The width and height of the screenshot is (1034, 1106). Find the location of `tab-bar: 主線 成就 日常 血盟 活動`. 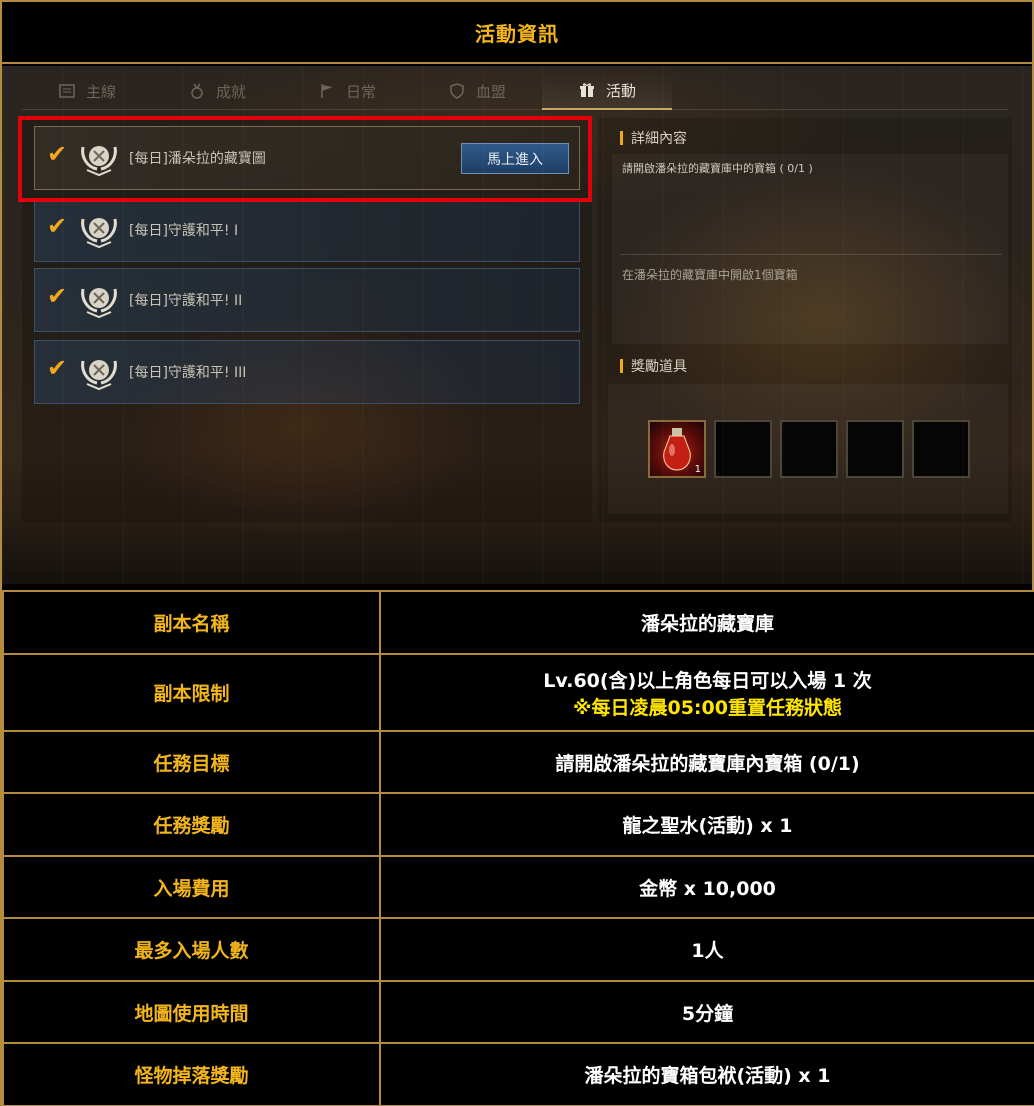

tab-bar: 主線 成就 日常 血盟 活動 is located at coordinates (515, 91).